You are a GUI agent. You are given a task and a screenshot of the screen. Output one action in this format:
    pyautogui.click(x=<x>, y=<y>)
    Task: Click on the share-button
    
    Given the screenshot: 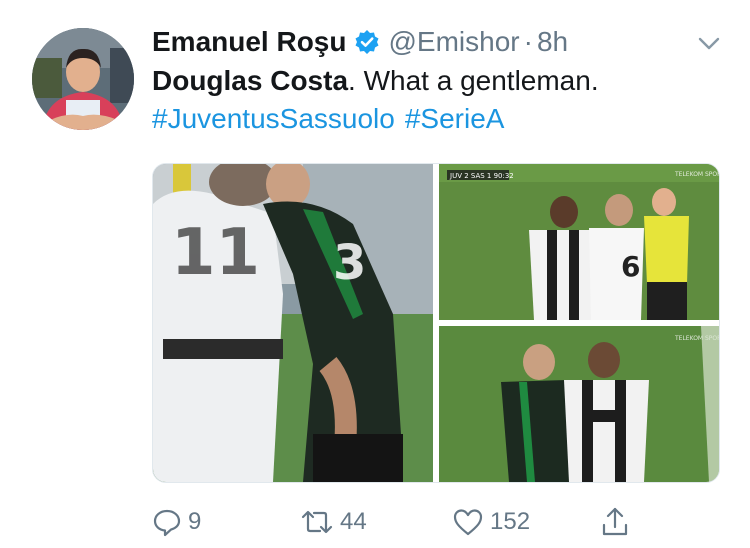 What is the action you would take?
    pyautogui.click(x=615, y=522)
    